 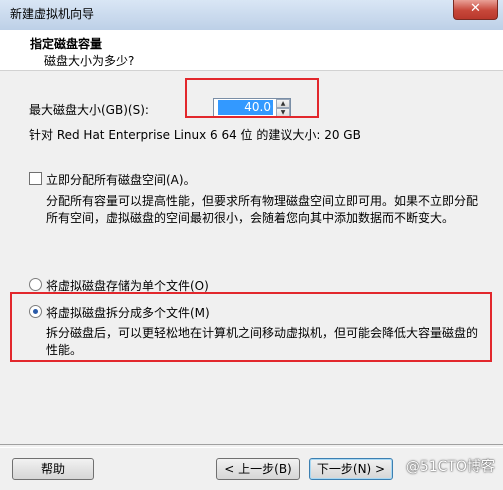 What do you see at coordinates (262, 333) in the screenshot?
I see `multiple-files-description-line1: 拆分磁盘后，可以更轻松地在计算机之间移动虚拟机，但可能会降低大容量磁盘的` at bounding box center [262, 333].